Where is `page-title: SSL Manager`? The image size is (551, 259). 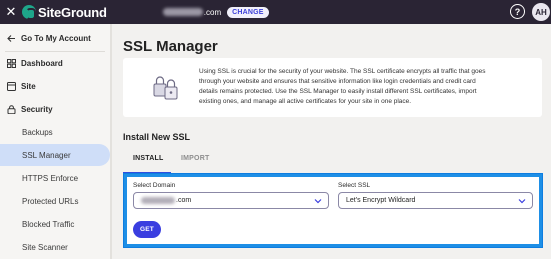
page-title: SSL Manager is located at coordinates (170, 46).